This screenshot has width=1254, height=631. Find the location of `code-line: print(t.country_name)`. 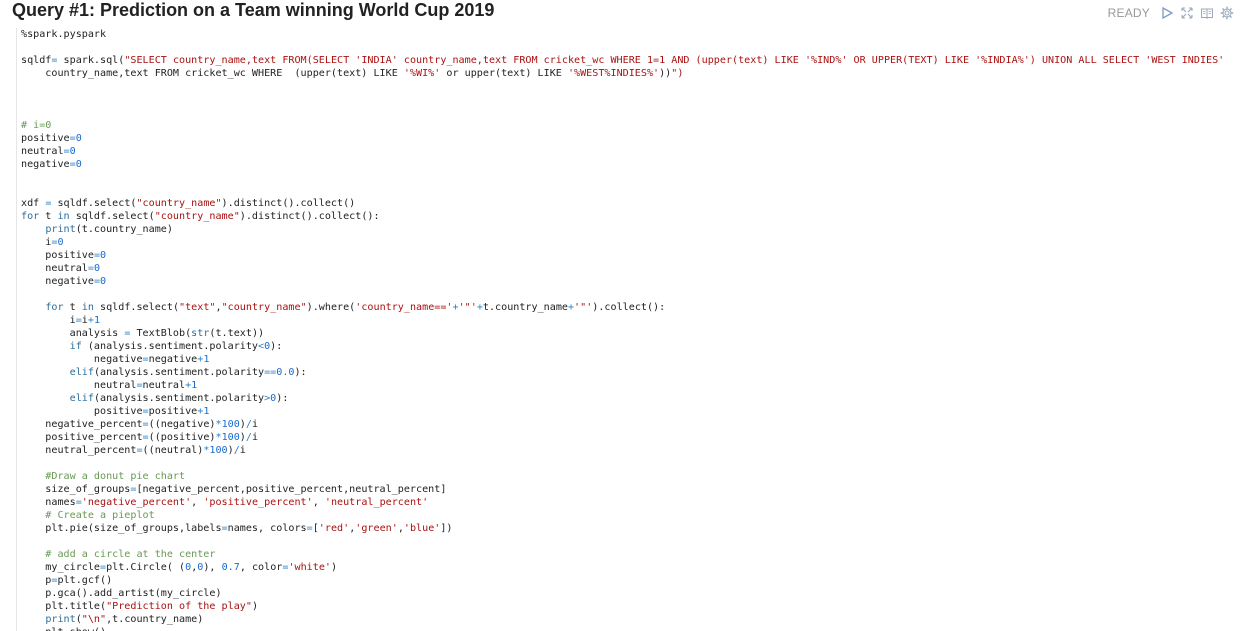

code-line: print(t.country_name) is located at coordinates (630, 229).